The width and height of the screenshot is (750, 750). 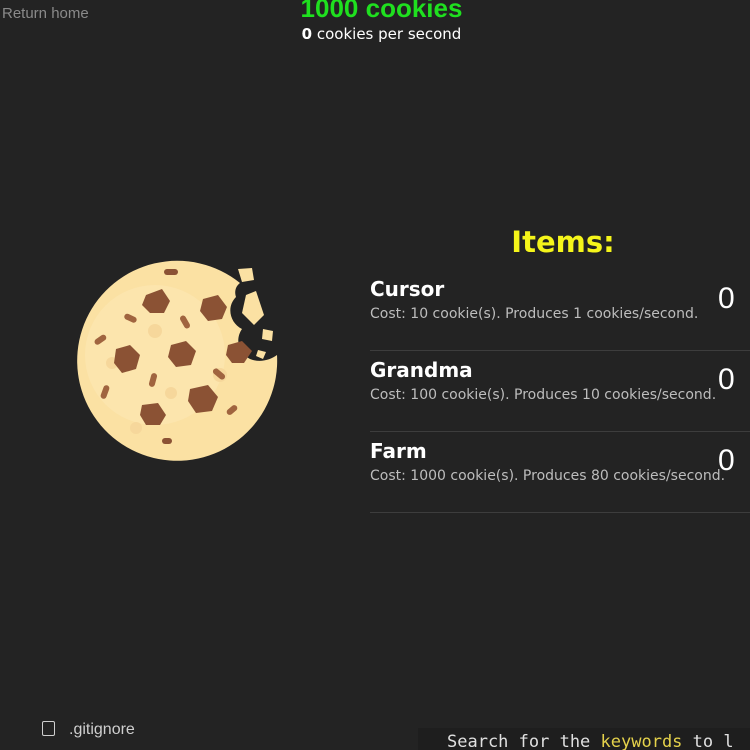 What do you see at coordinates (102, 729) in the screenshot?
I see `file-name: .gitignore` at bounding box center [102, 729].